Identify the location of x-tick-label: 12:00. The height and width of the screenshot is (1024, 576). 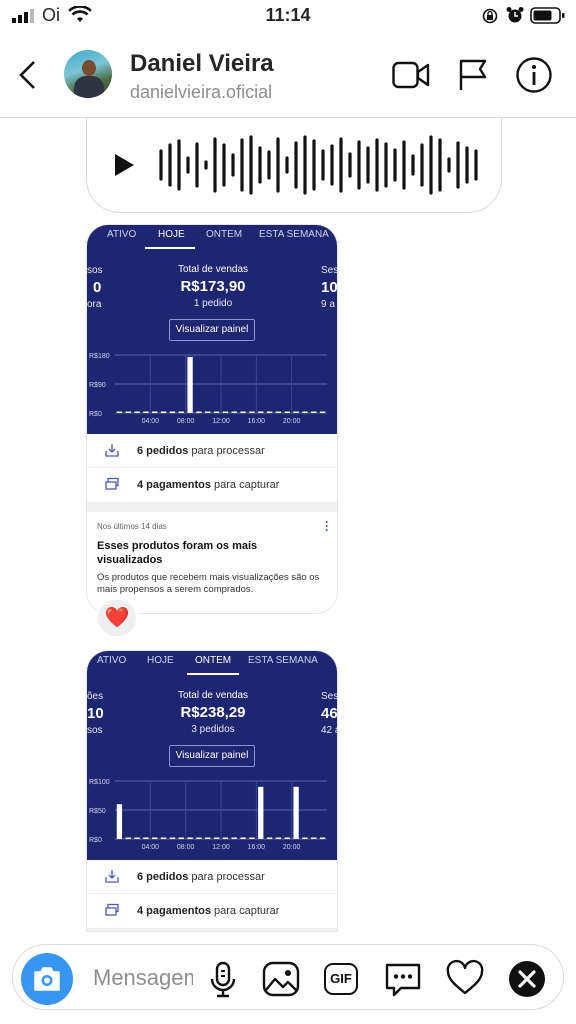
(221, 847).